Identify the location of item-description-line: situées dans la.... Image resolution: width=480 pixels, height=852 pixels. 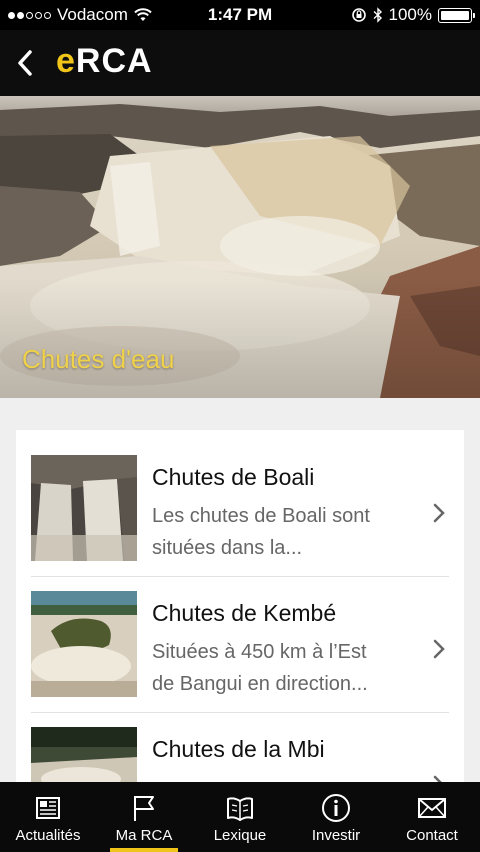
(227, 548).